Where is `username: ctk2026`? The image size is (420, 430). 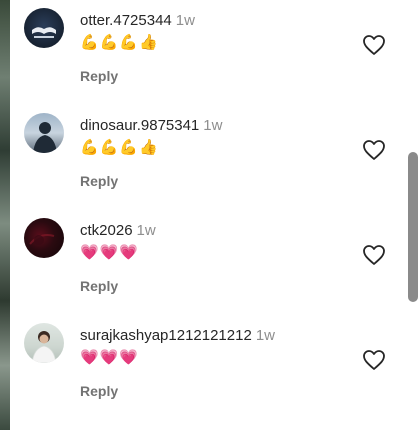
username: ctk2026 is located at coordinates (106, 230).